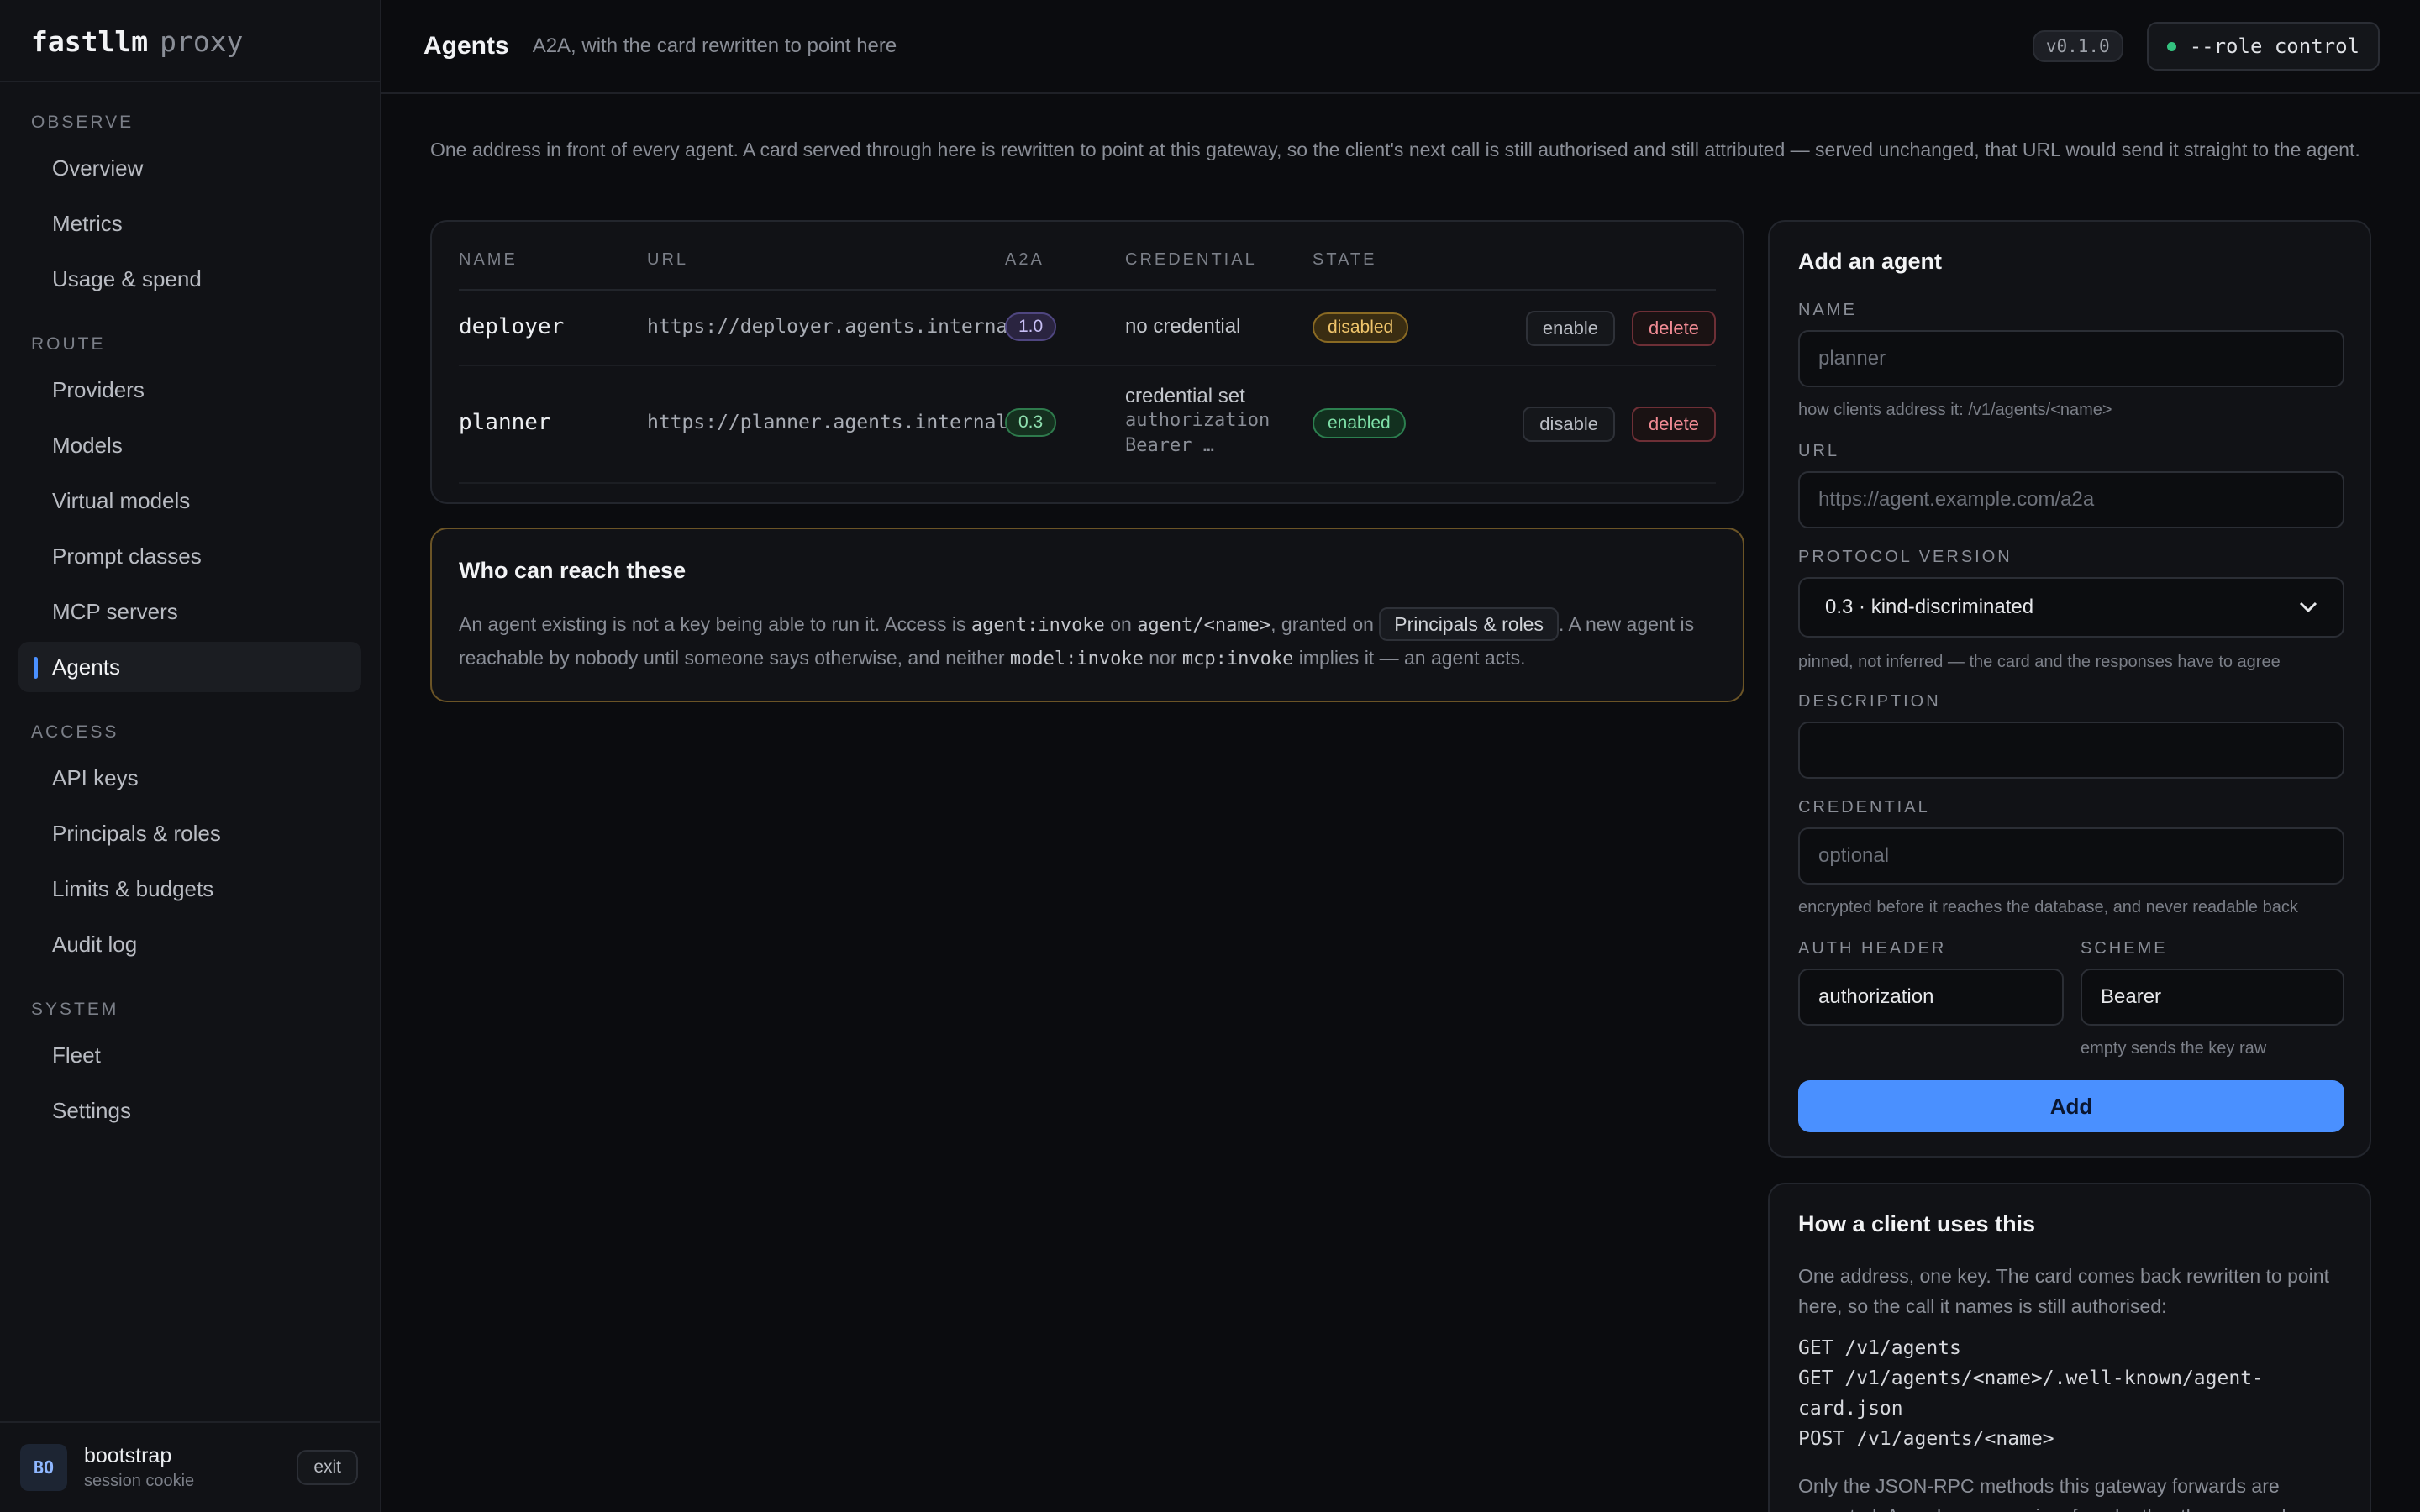 Image resolution: width=2420 pixels, height=1512 pixels. What do you see at coordinates (1926, 1439) in the screenshot?
I see `endpoint-item: POST /v1/agents/<name>` at bounding box center [1926, 1439].